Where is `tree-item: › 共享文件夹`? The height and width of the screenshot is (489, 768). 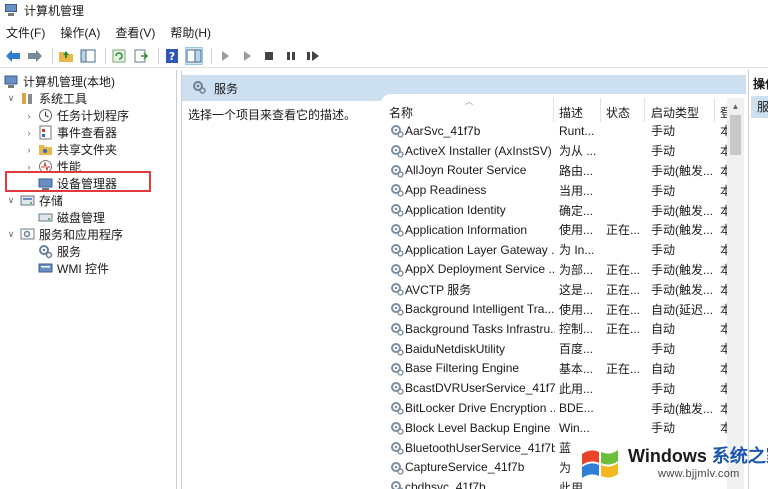 tree-item: › 共享文件夹 is located at coordinates (71, 149).